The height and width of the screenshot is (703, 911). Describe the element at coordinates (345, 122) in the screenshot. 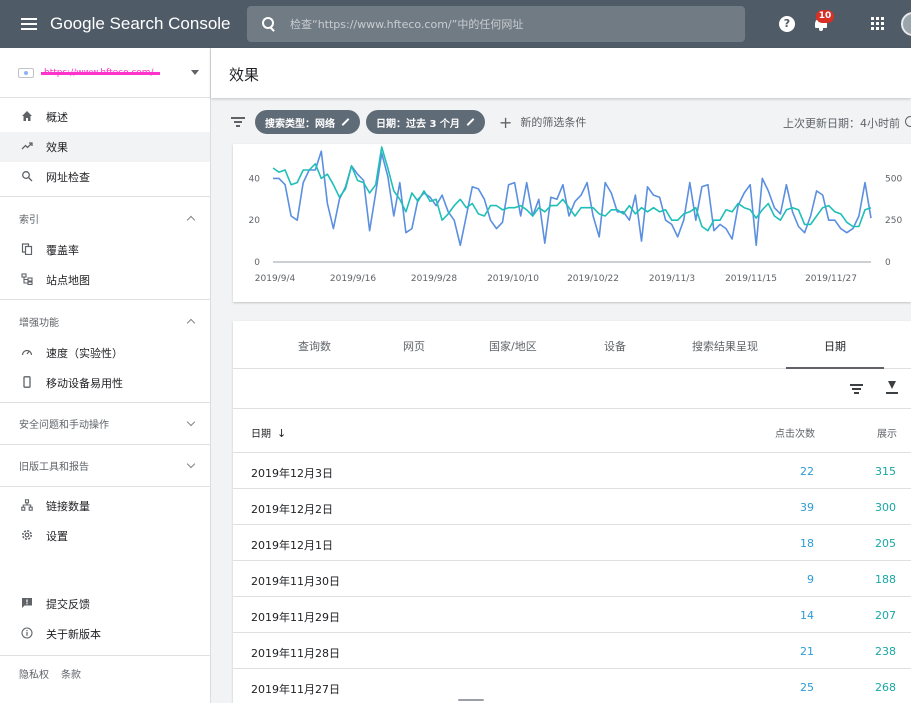

I see `pencil-icon` at that location.